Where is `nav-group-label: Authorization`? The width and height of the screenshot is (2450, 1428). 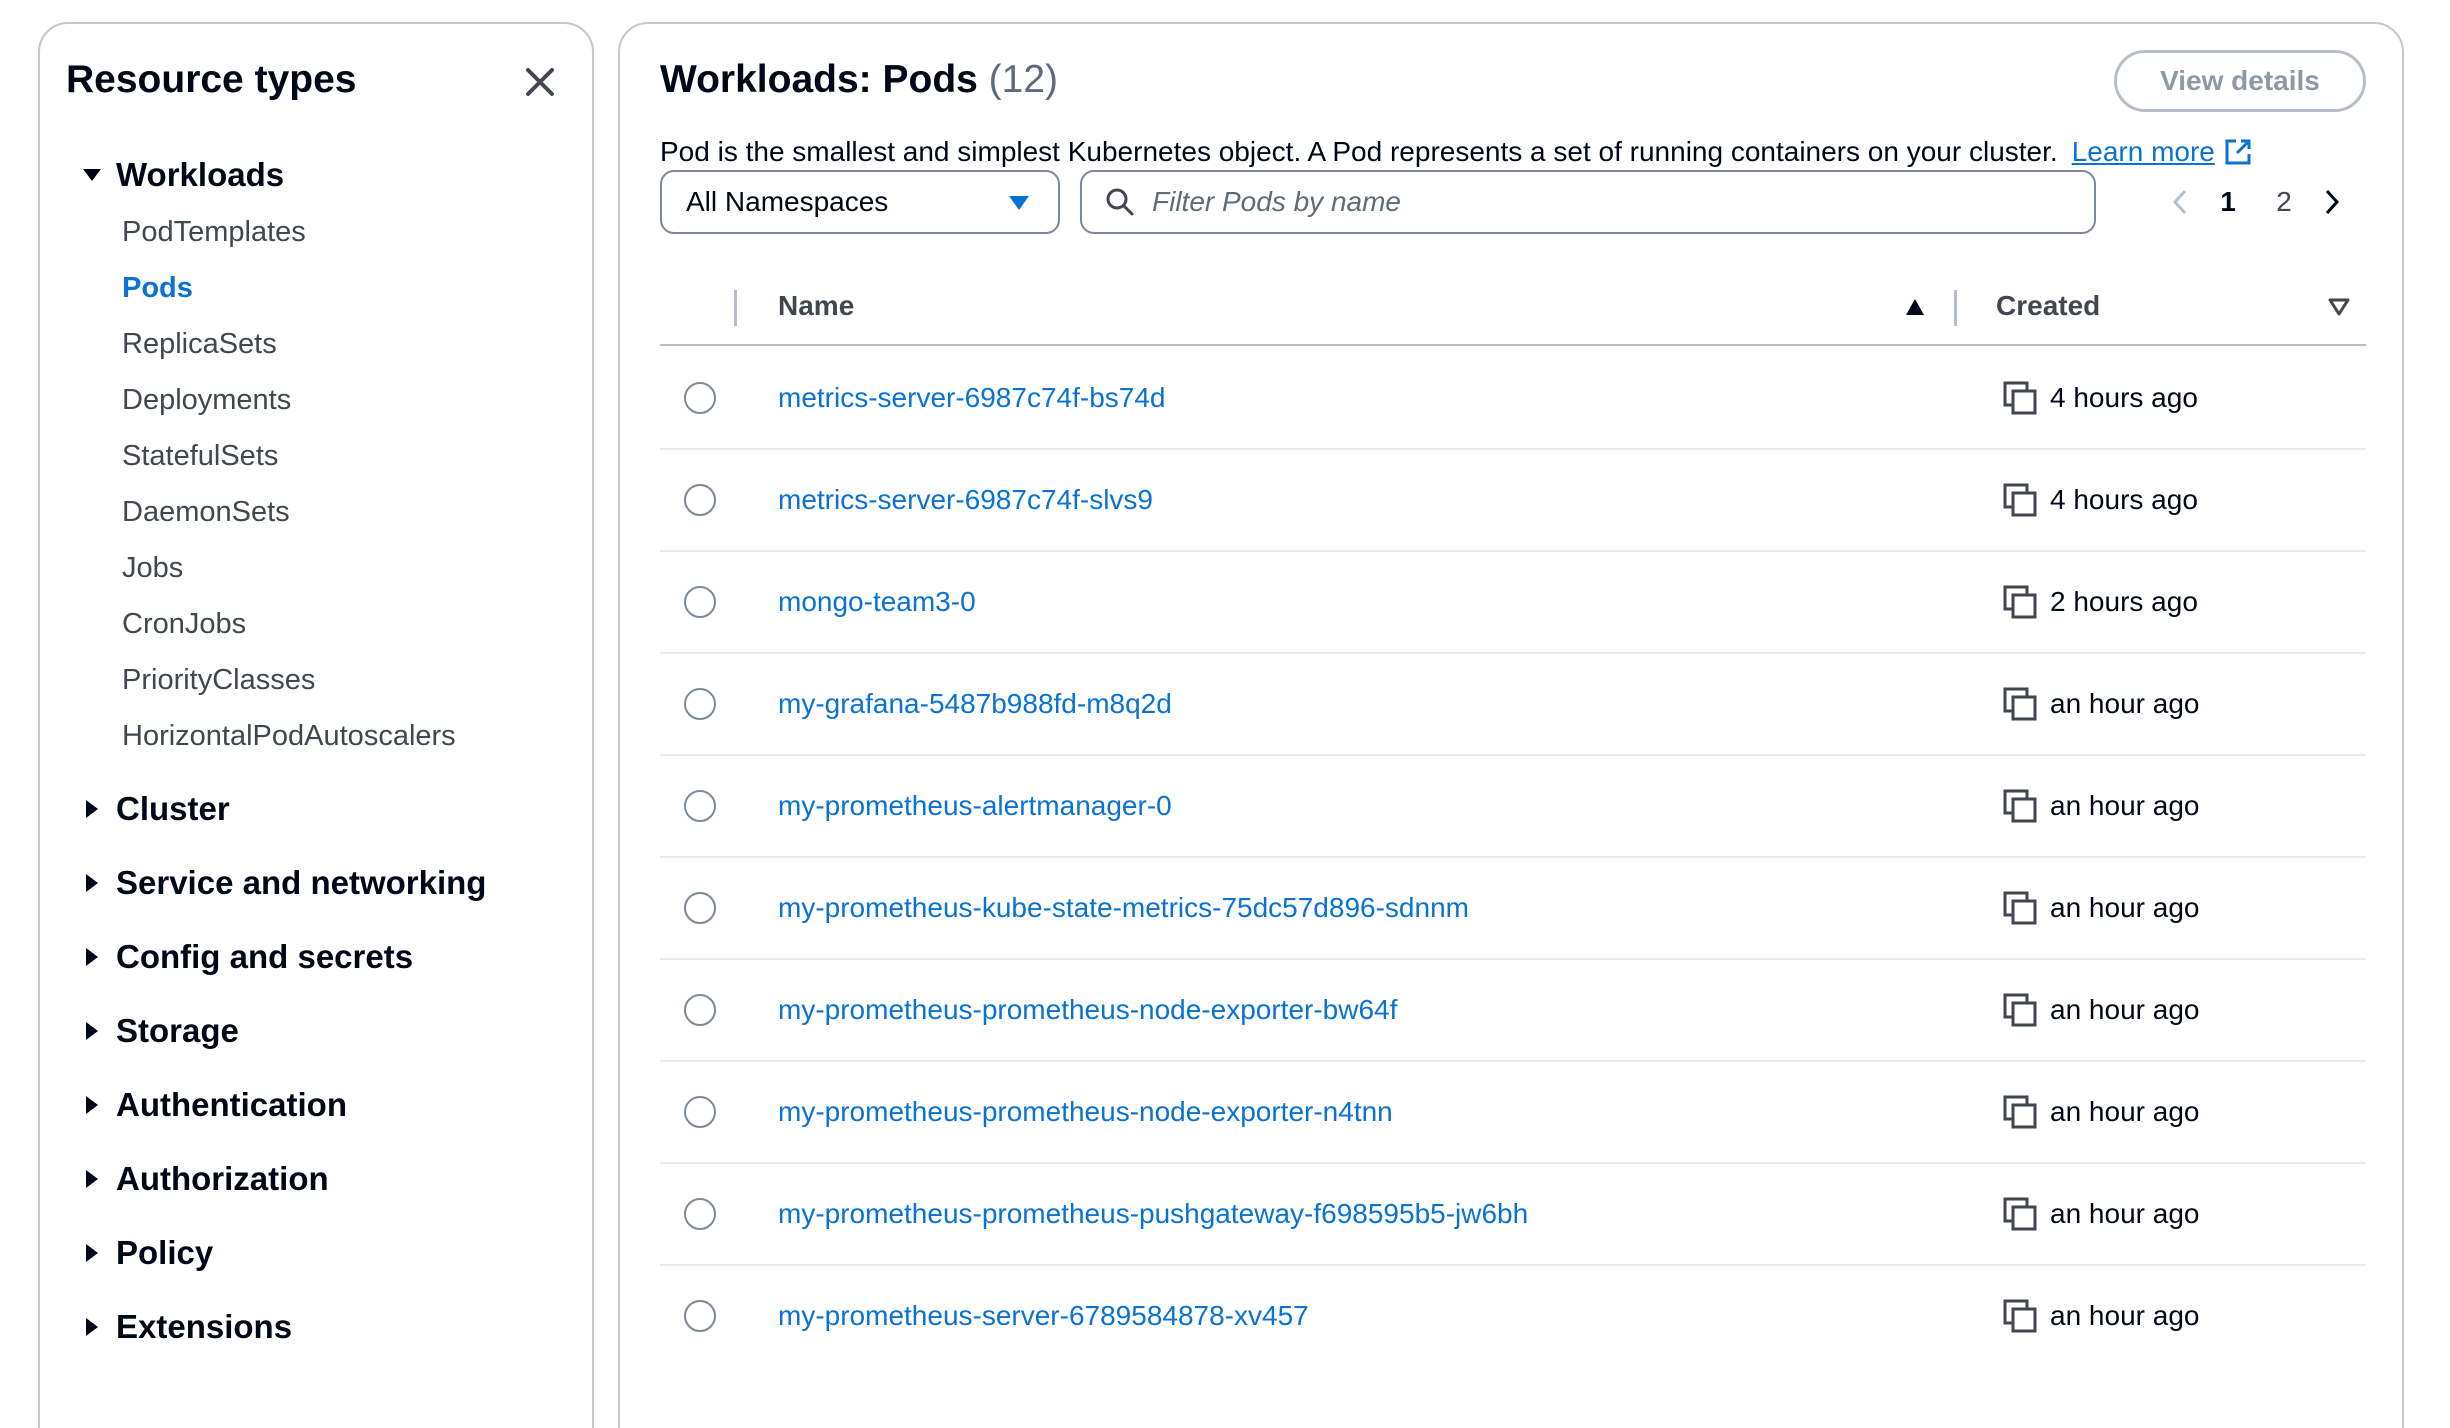
nav-group-label: Authorization is located at coordinates (222, 1178).